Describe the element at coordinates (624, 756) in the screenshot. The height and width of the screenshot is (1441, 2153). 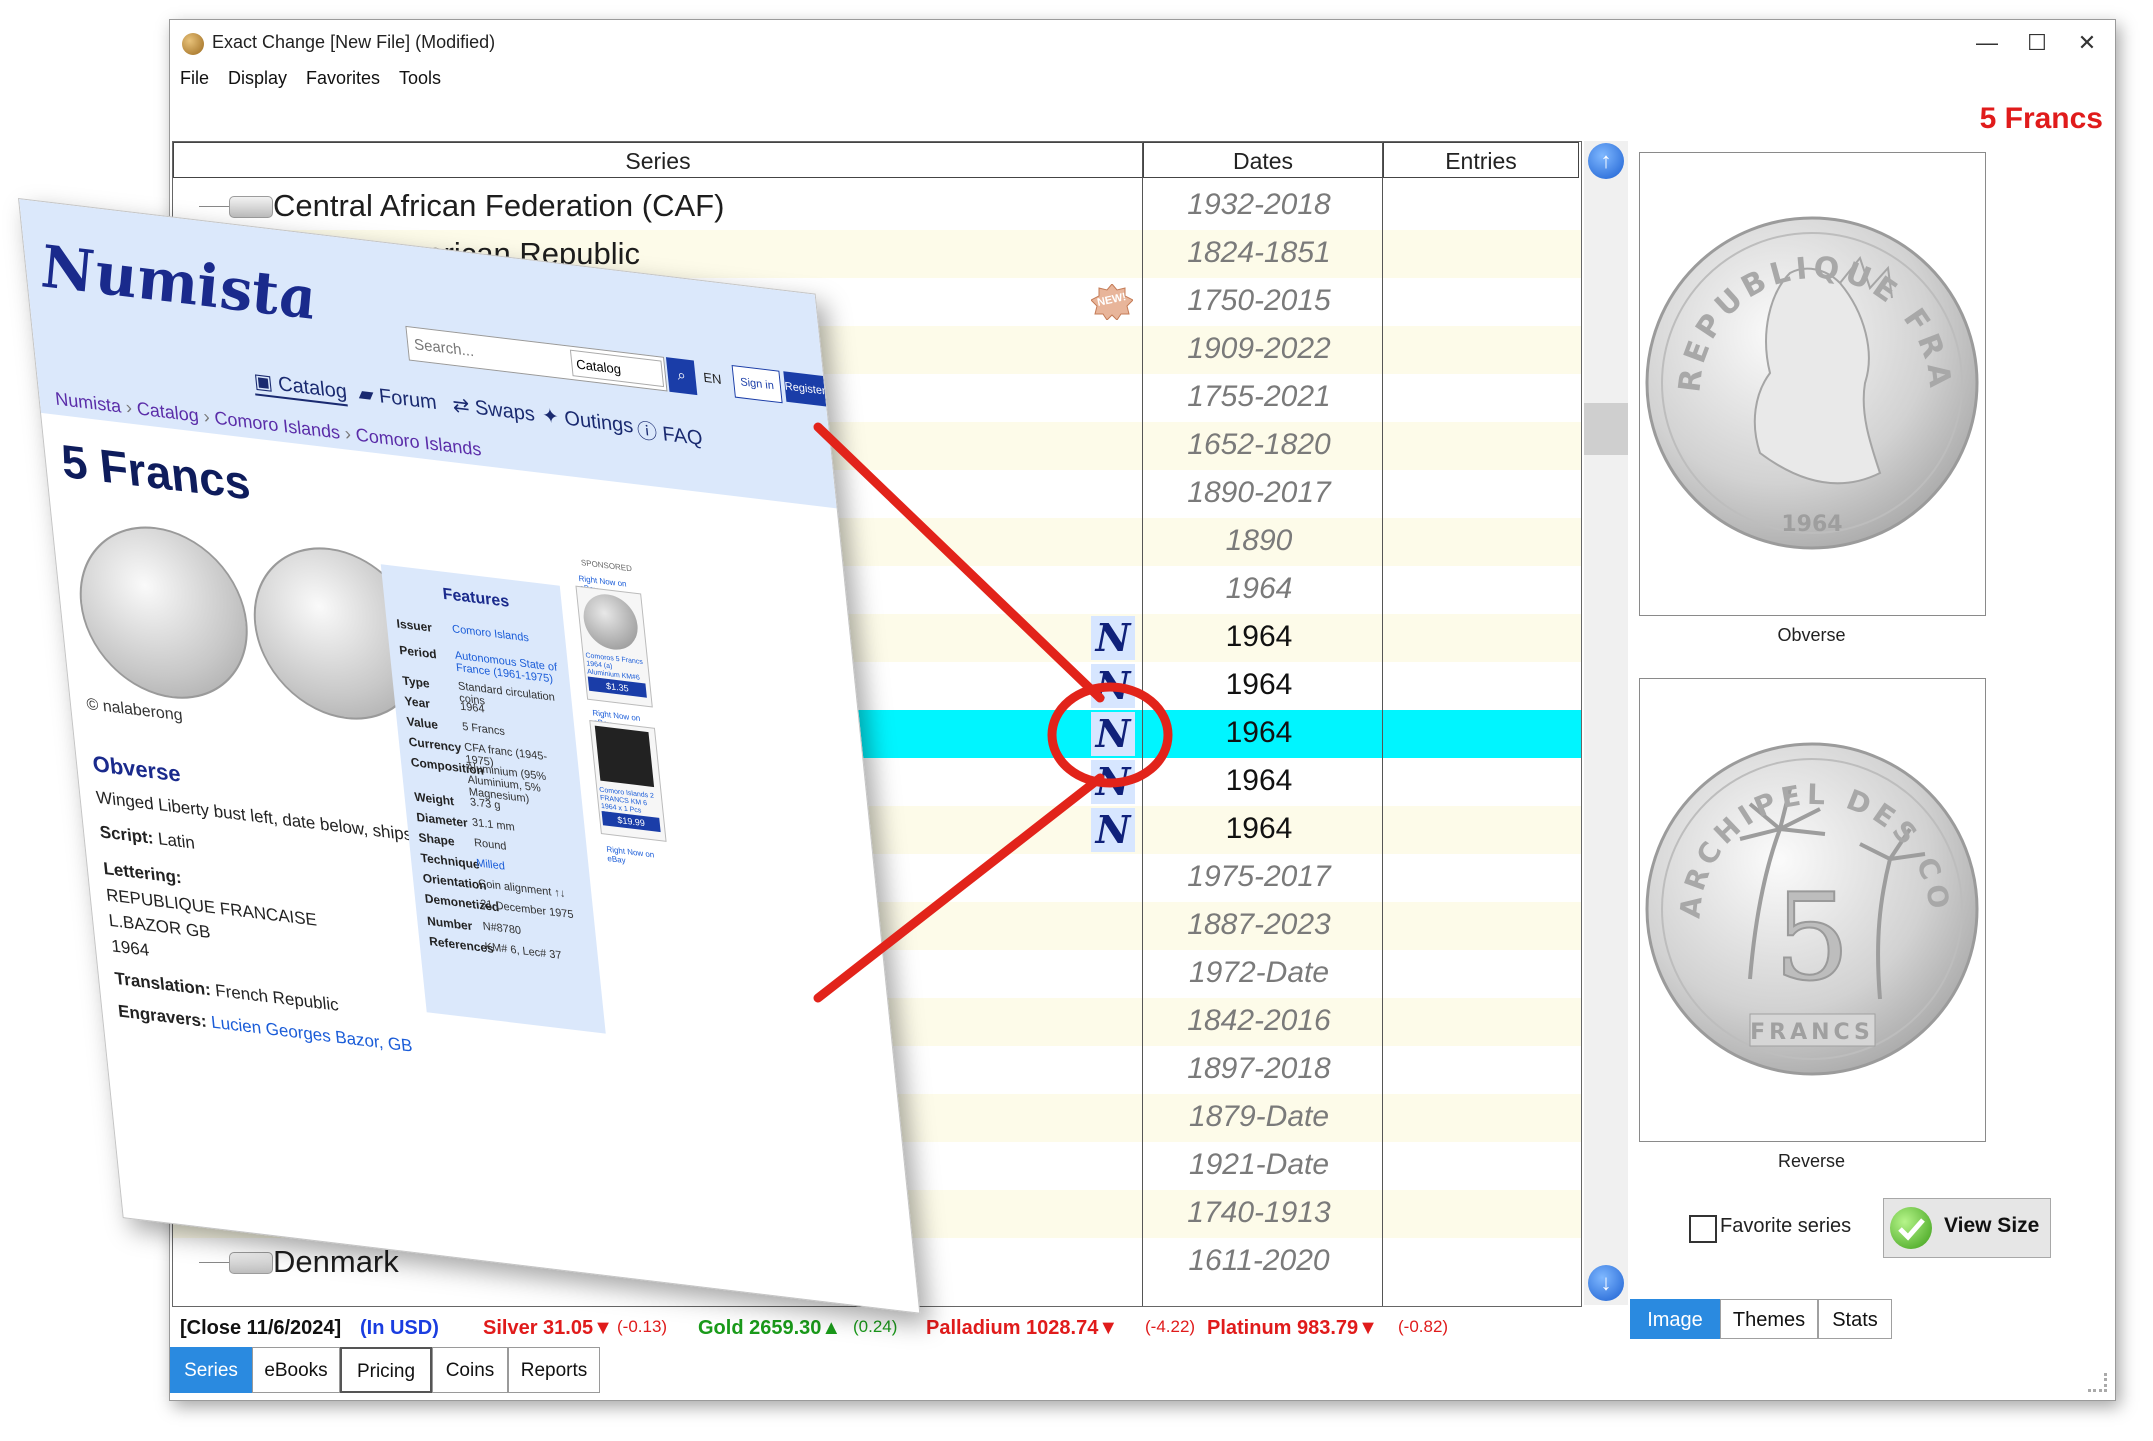
I see `ad2-coin-icon` at that location.